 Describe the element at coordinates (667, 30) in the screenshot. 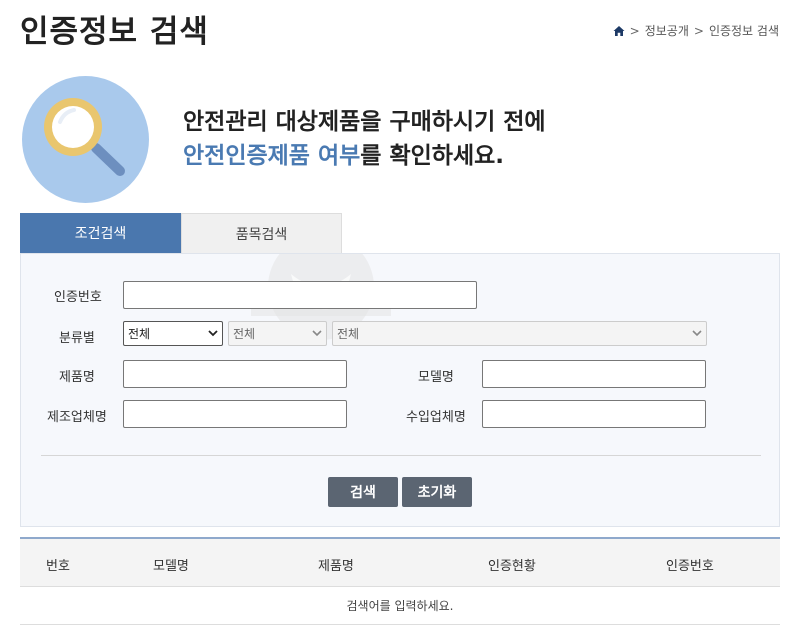

I see `breadcrumb-item-info: 정보공개` at that location.